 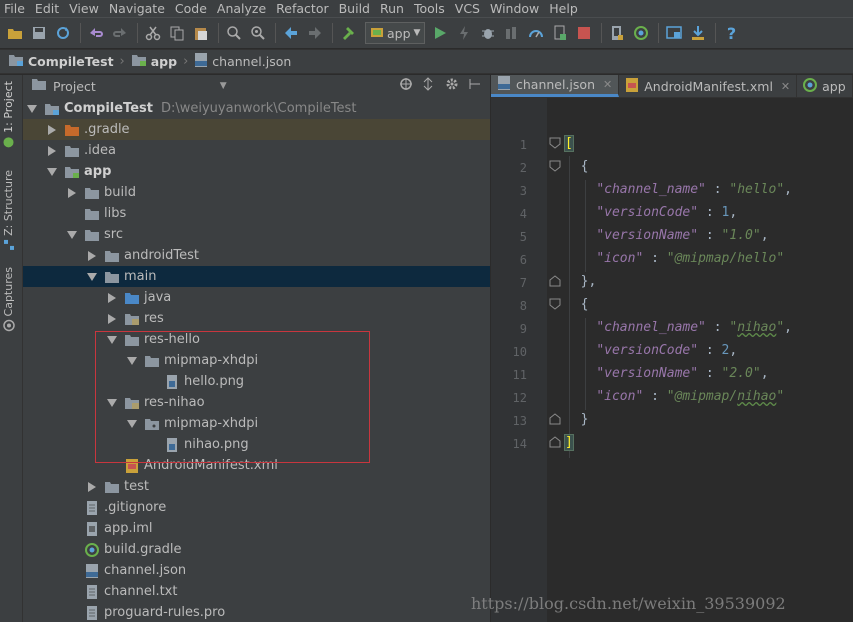 What do you see at coordinates (731, 33) in the screenshot?
I see `help-icon: ?` at bounding box center [731, 33].